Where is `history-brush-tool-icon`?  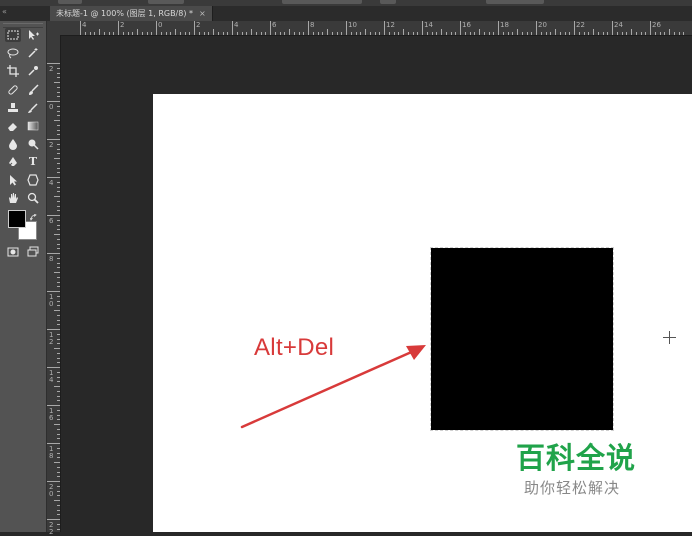
history-brush-tool-icon is located at coordinates (33, 108).